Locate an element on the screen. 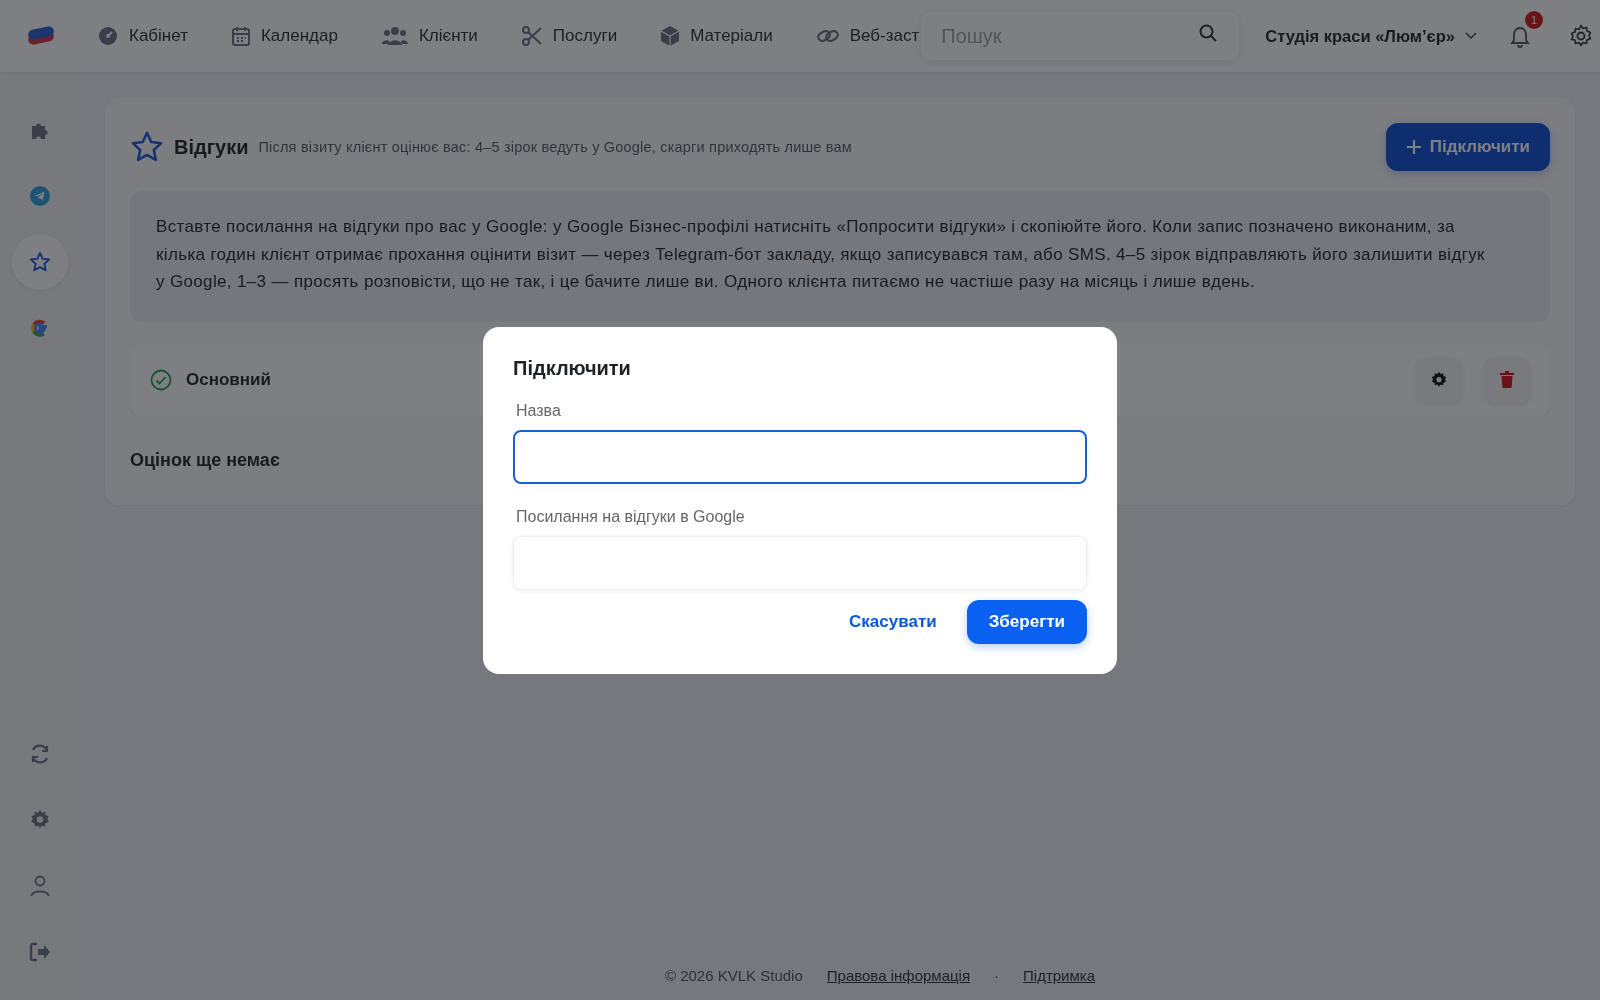  nav-link: Веб-заст is located at coordinates (868, 36).